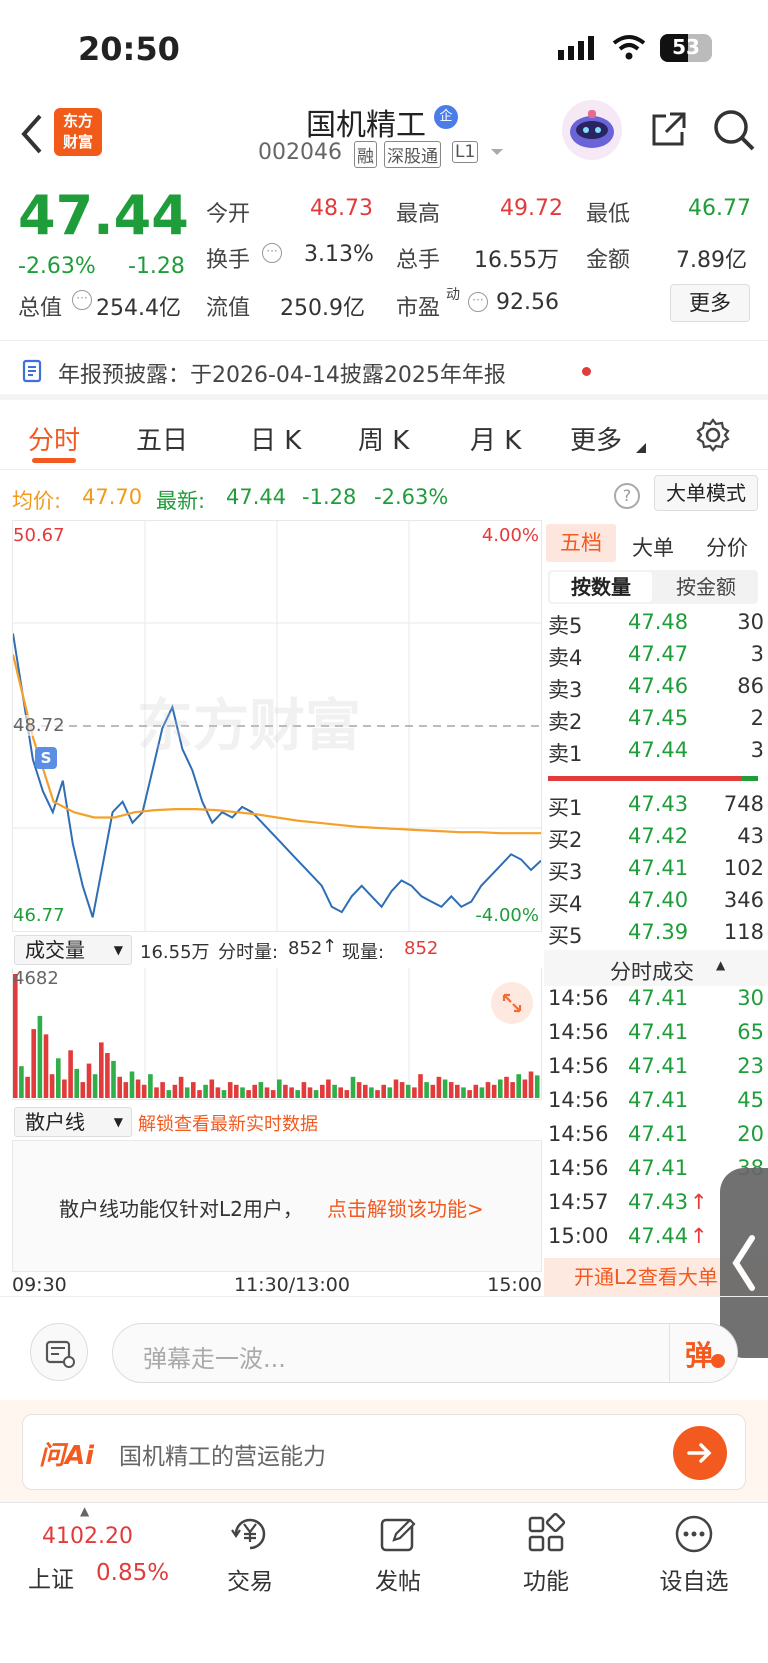 The image size is (768, 1663). Describe the element at coordinates (656, 998) in the screenshot. I see `trade-row: 14:56 47.41 30` at that location.